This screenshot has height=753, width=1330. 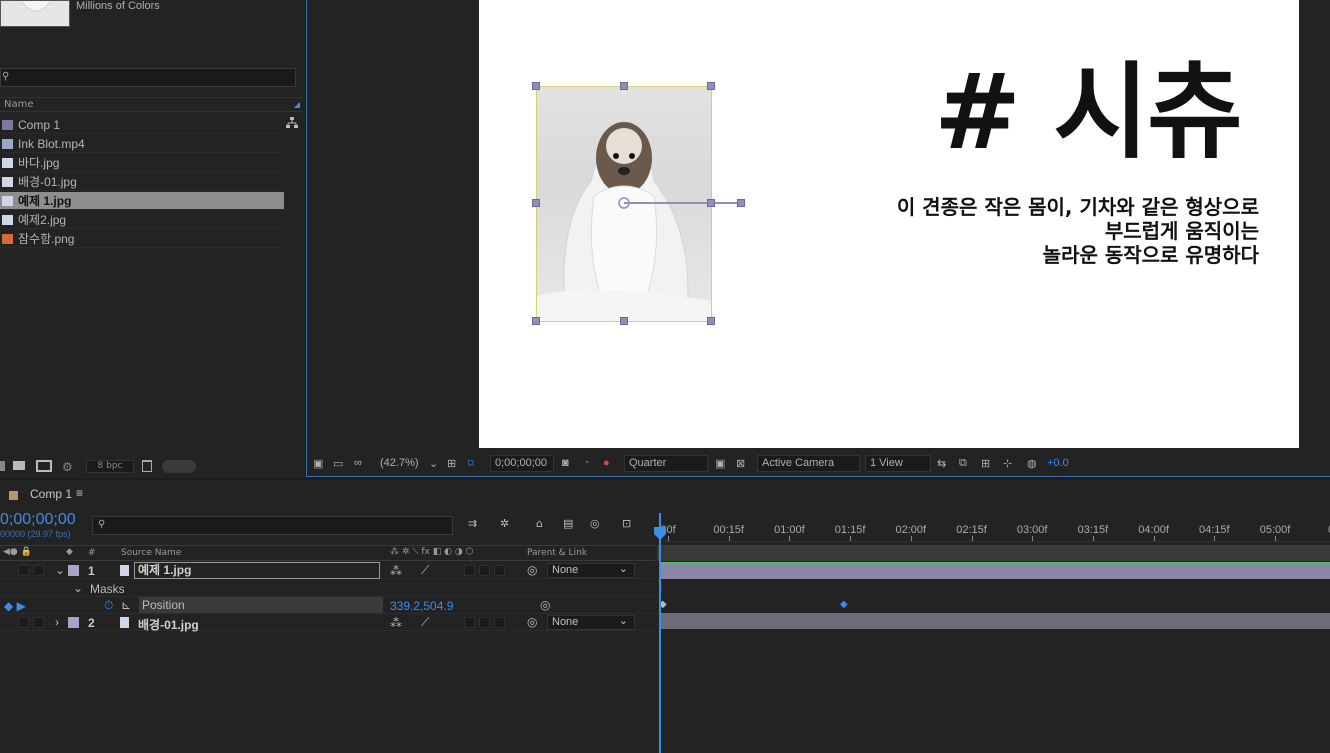 I want to click on position-row: ◆ ▶ ⏱ ⊾ Position 339.2,504.9 ◎, so click(x=327, y=605).